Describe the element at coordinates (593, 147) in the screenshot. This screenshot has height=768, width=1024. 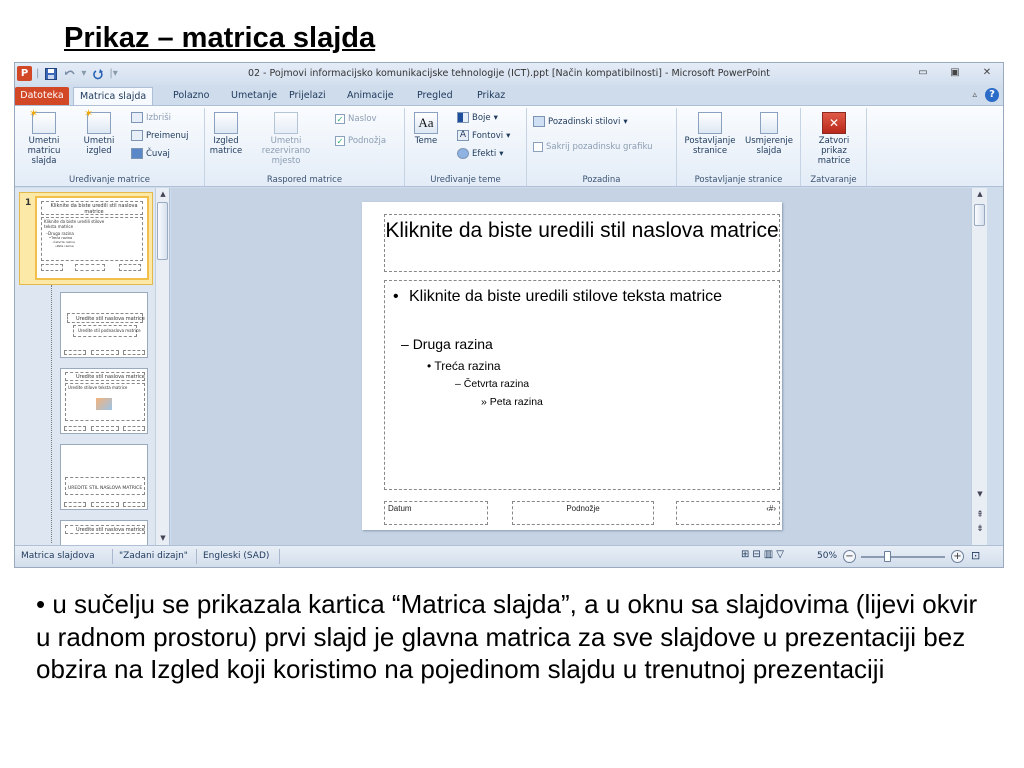
I see `hide-background-graphics-checkbox: Sakrij pozadinsku grafiku` at that location.